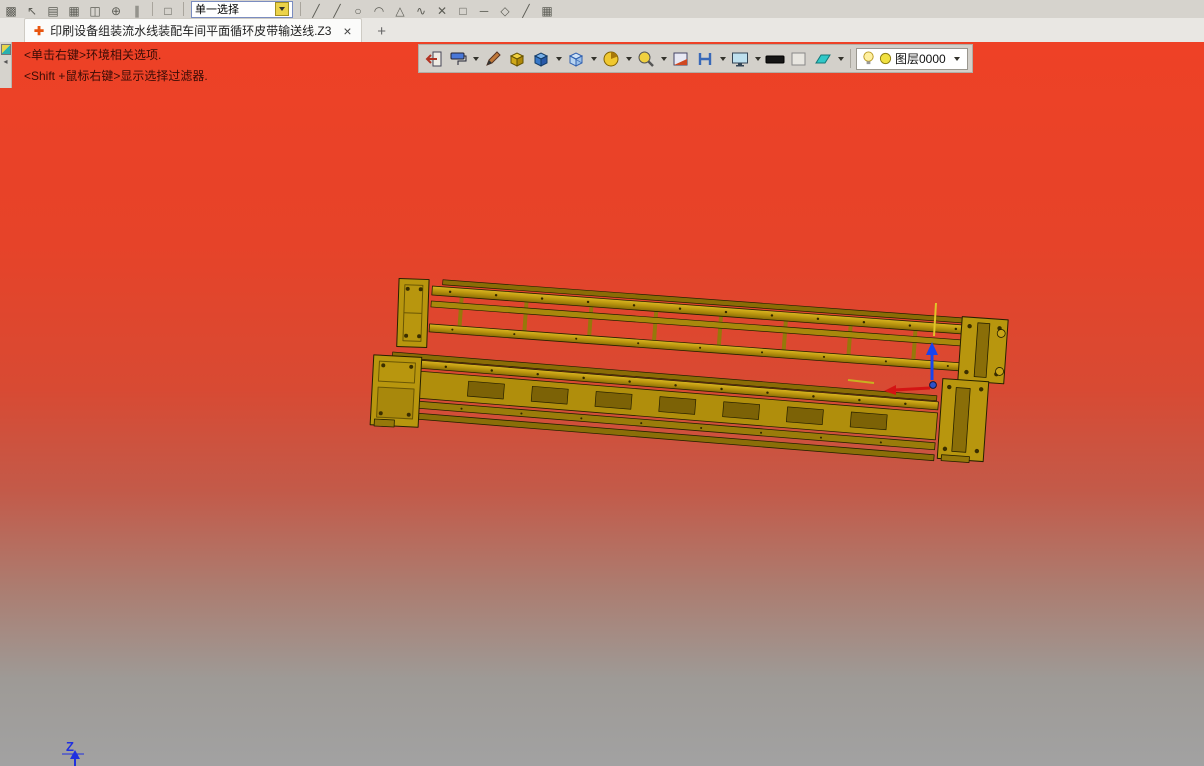  What do you see at coordinates (95, 9) in the screenshot?
I see `columns-icon: ◫` at bounding box center [95, 9].